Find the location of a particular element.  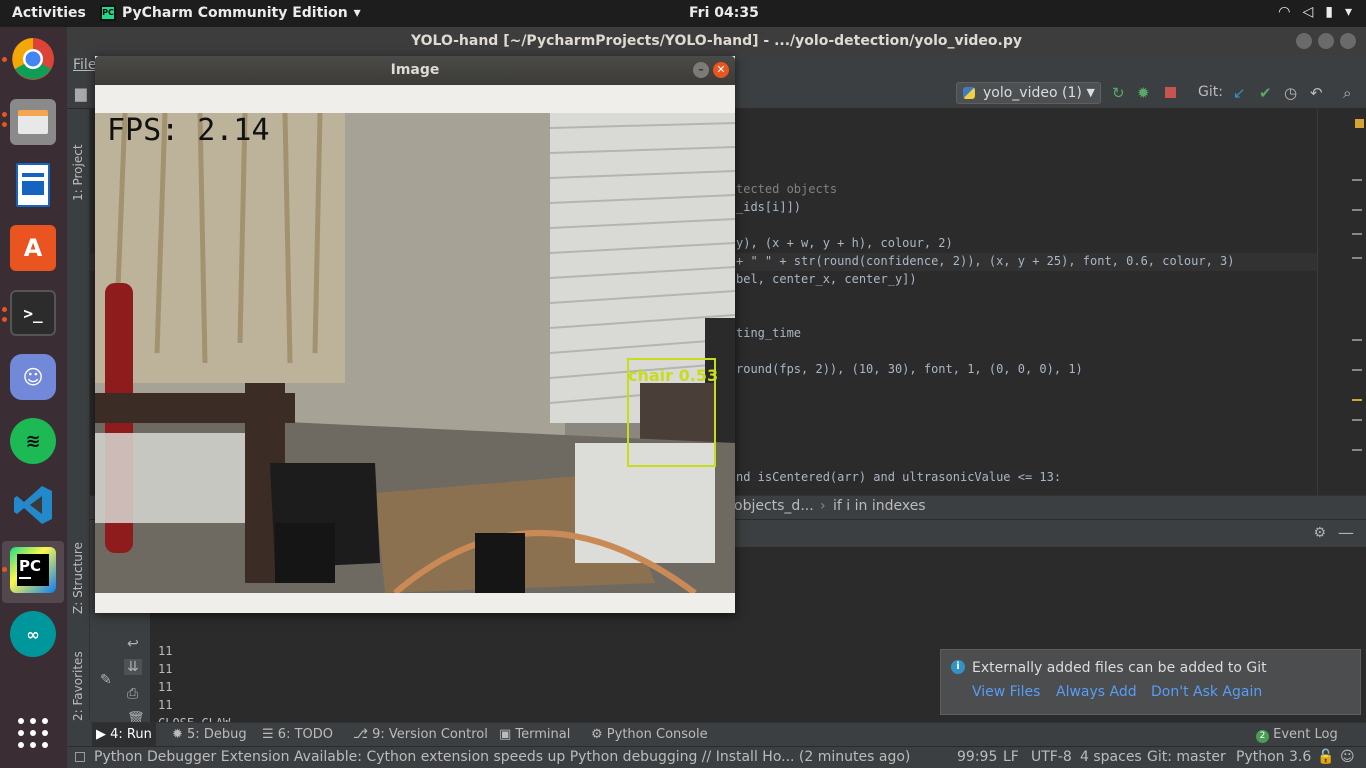

tab-todo: ☰ 6: TODO is located at coordinates (297, 734).